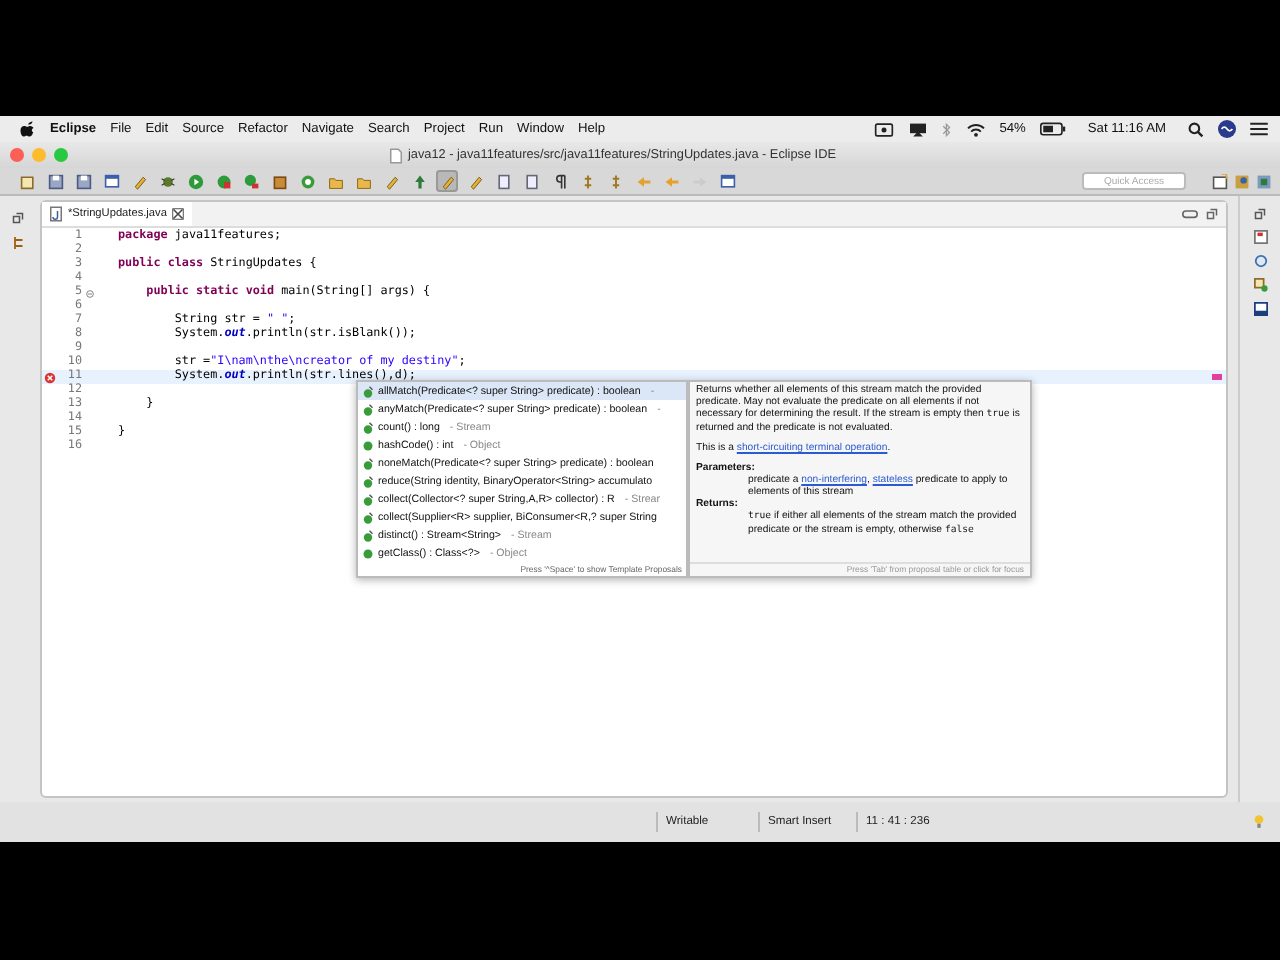  What do you see at coordinates (1196, 129) in the screenshot?
I see `search-icon` at bounding box center [1196, 129].